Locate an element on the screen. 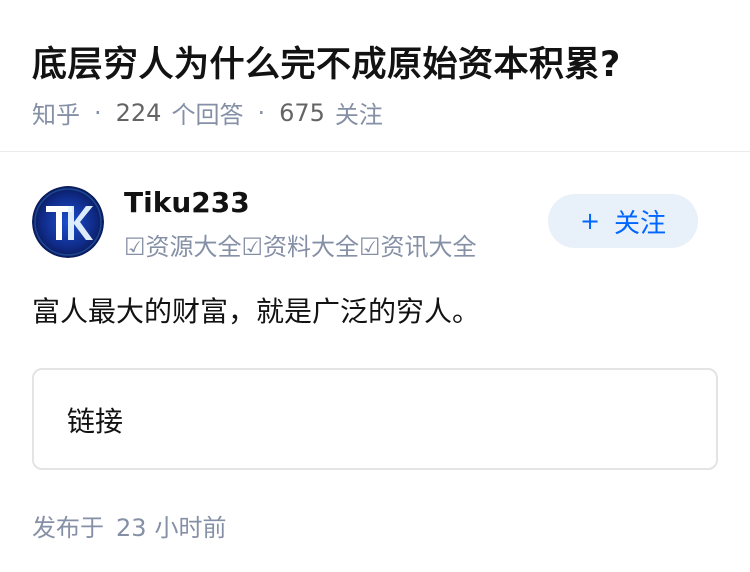  follower-count-label: 关注 is located at coordinates (358, 115).